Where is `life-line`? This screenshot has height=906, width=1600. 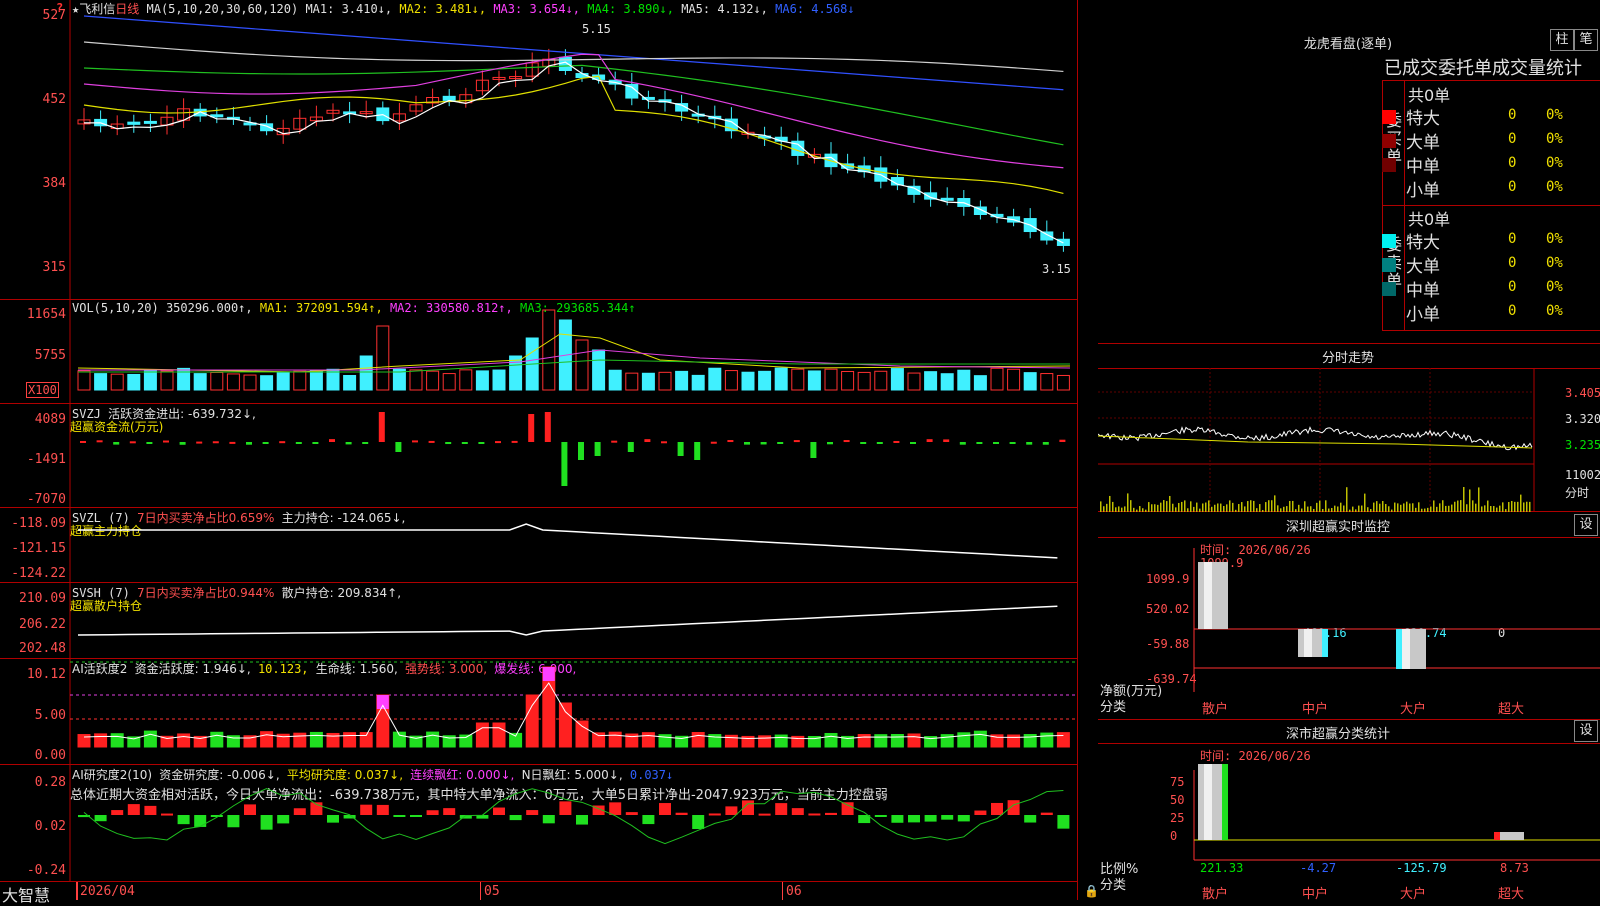
life-line is located at coordinates (573, 711).